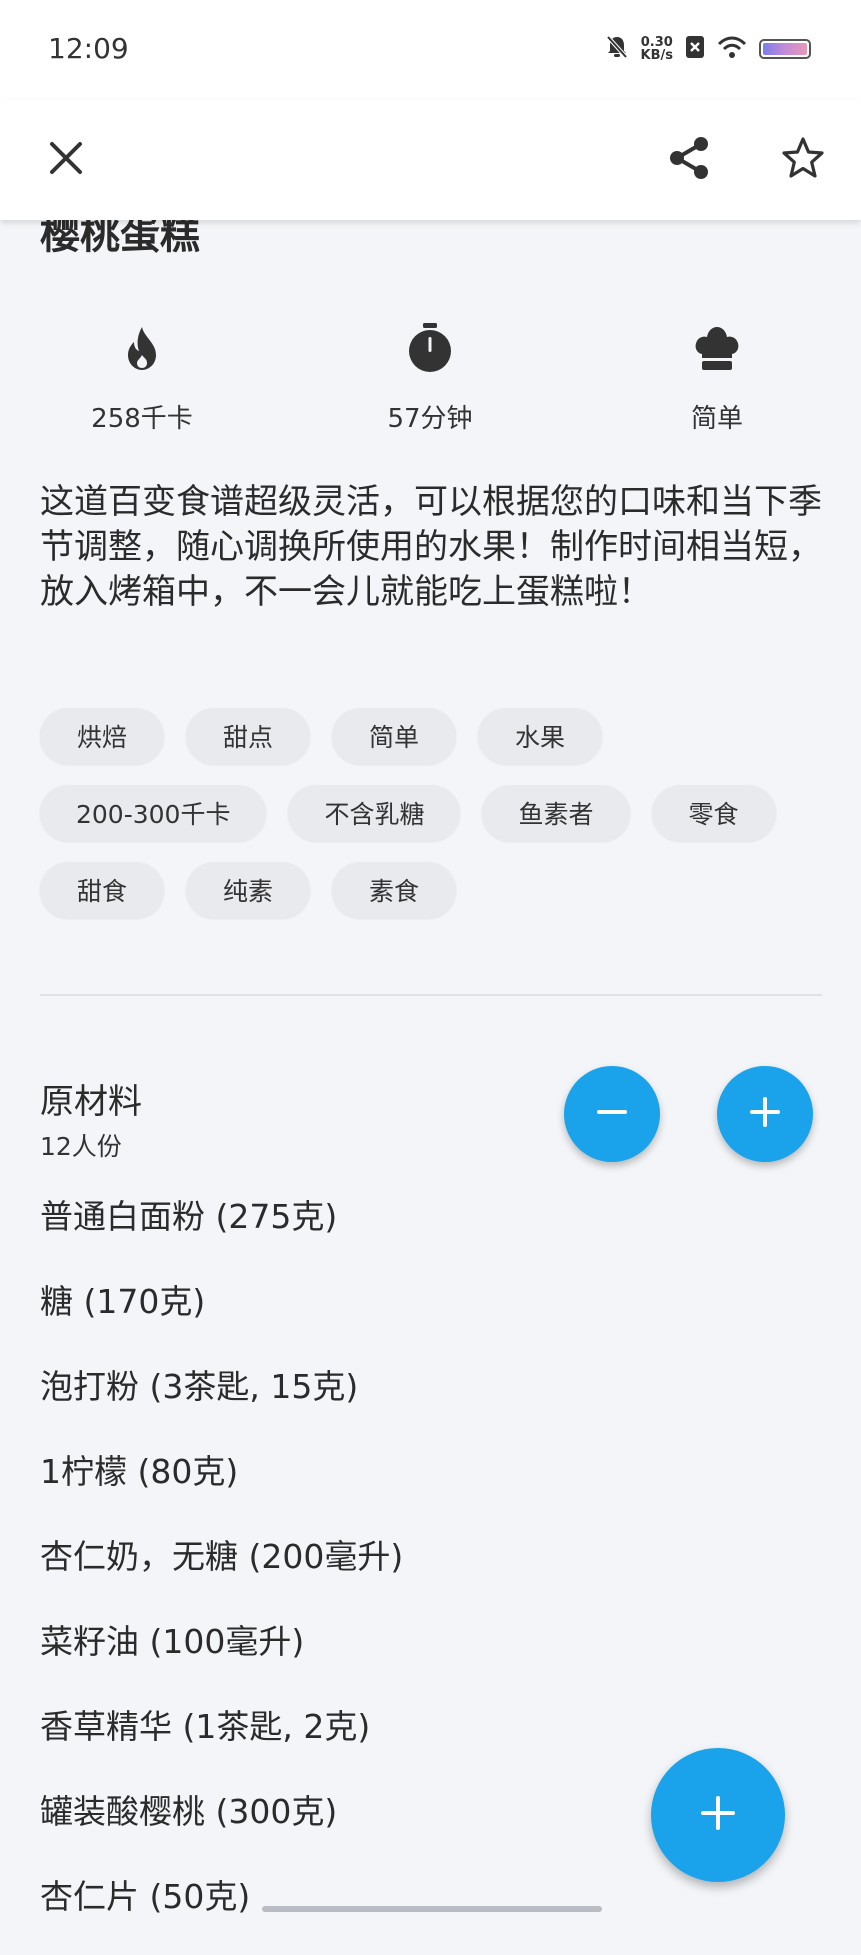 This screenshot has height=1955, width=861. I want to click on ingredient-item: 普通白面粉 (275克), so click(189, 1216).